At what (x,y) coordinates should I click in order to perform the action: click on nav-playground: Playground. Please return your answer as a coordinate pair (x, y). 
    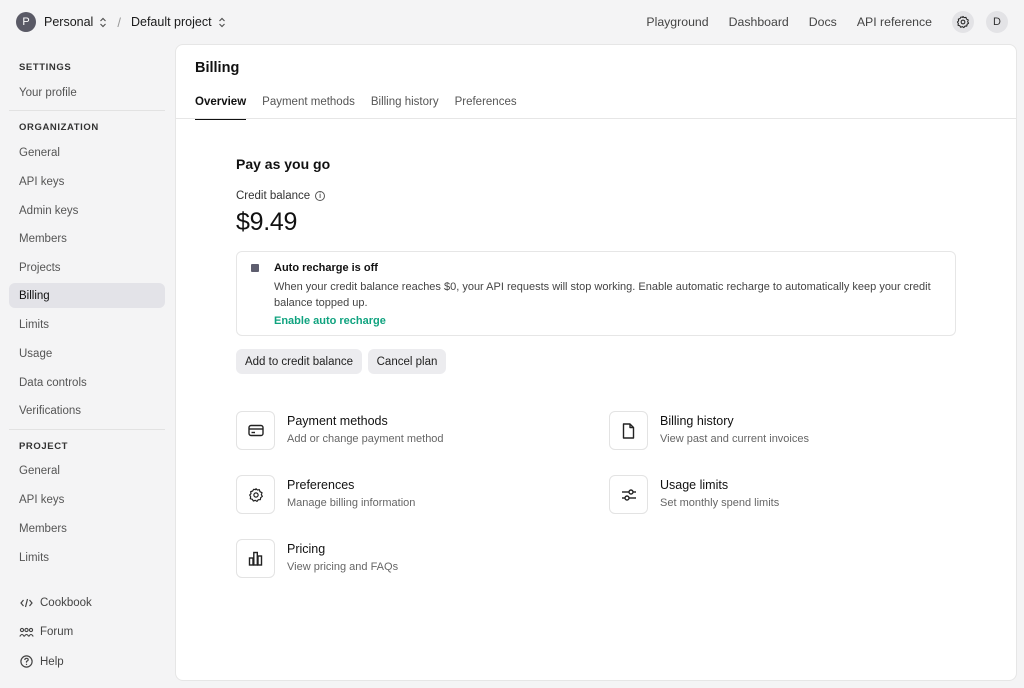
    Looking at the image, I should click on (677, 22).